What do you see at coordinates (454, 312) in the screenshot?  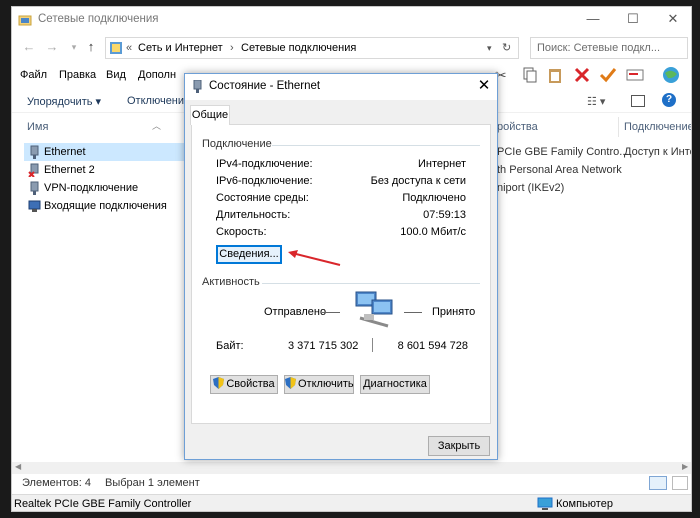 I see `received-label: Принято` at bounding box center [454, 312].